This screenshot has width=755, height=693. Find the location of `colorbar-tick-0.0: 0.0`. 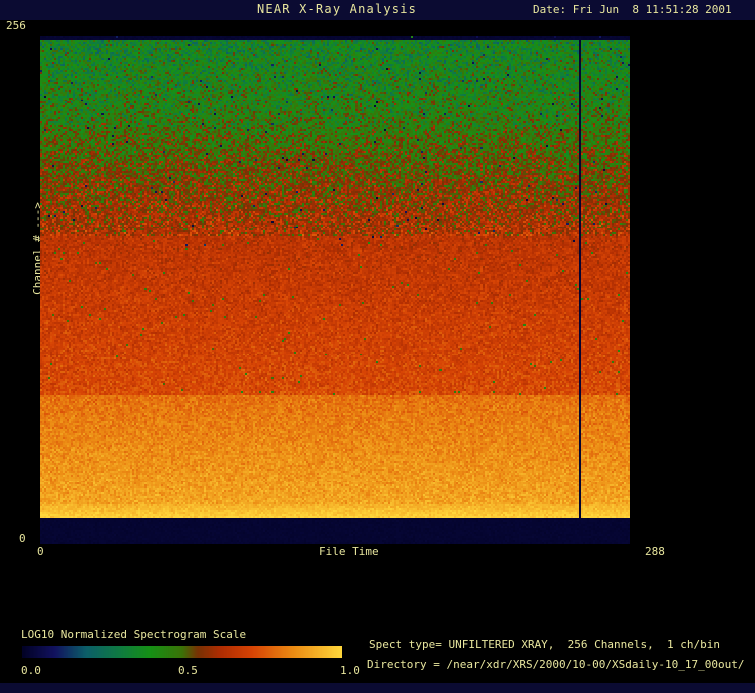

colorbar-tick-0.0: 0.0 is located at coordinates (31, 670).